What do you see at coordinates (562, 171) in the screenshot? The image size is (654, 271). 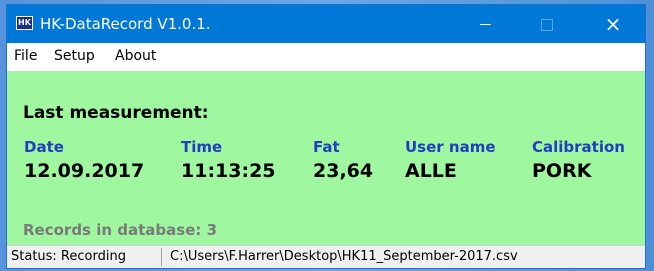 I see `calibration-value: PORK` at bounding box center [562, 171].